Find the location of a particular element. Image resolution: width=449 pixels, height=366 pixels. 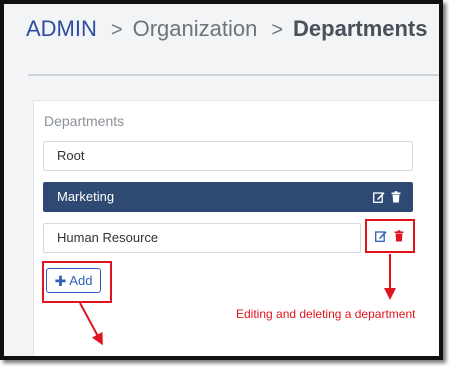

department-item-root: Root is located at coordinates (228, 156).